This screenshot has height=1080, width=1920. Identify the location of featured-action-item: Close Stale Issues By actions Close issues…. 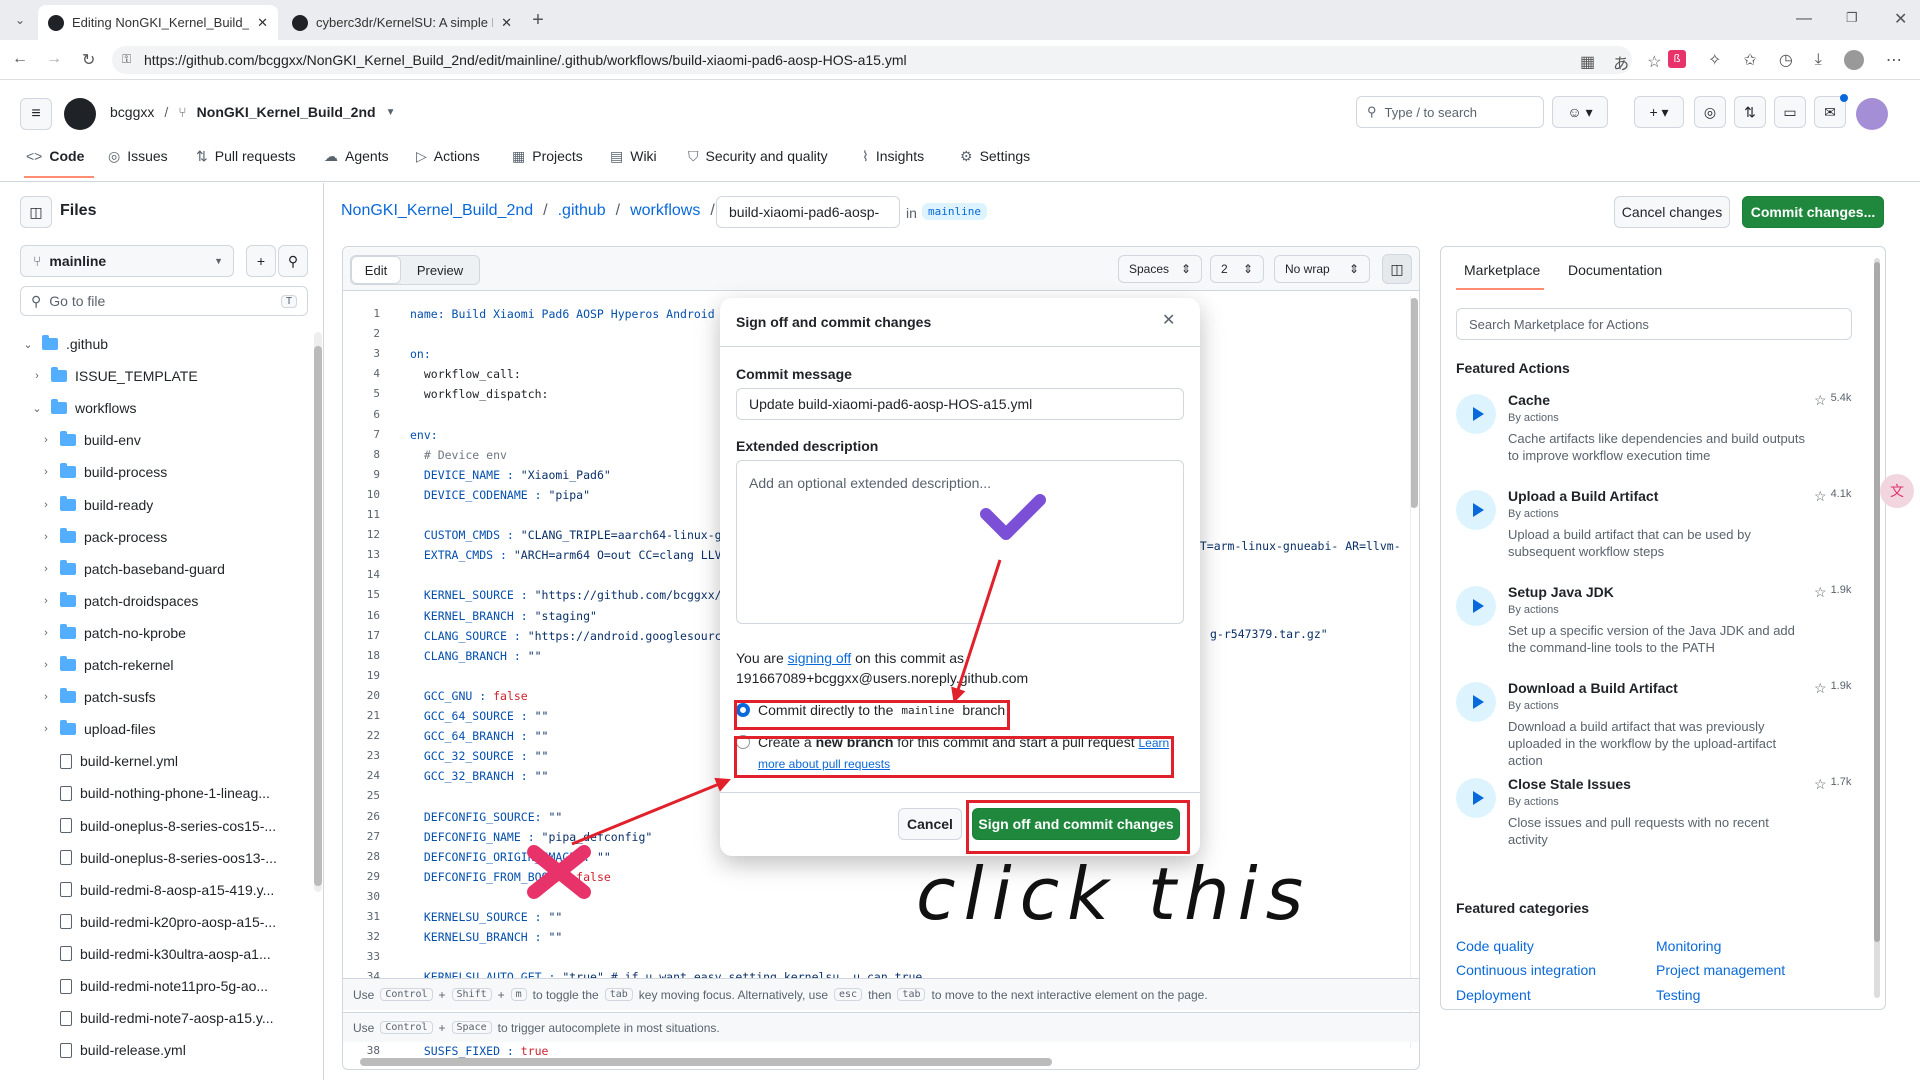
(1656, 820).